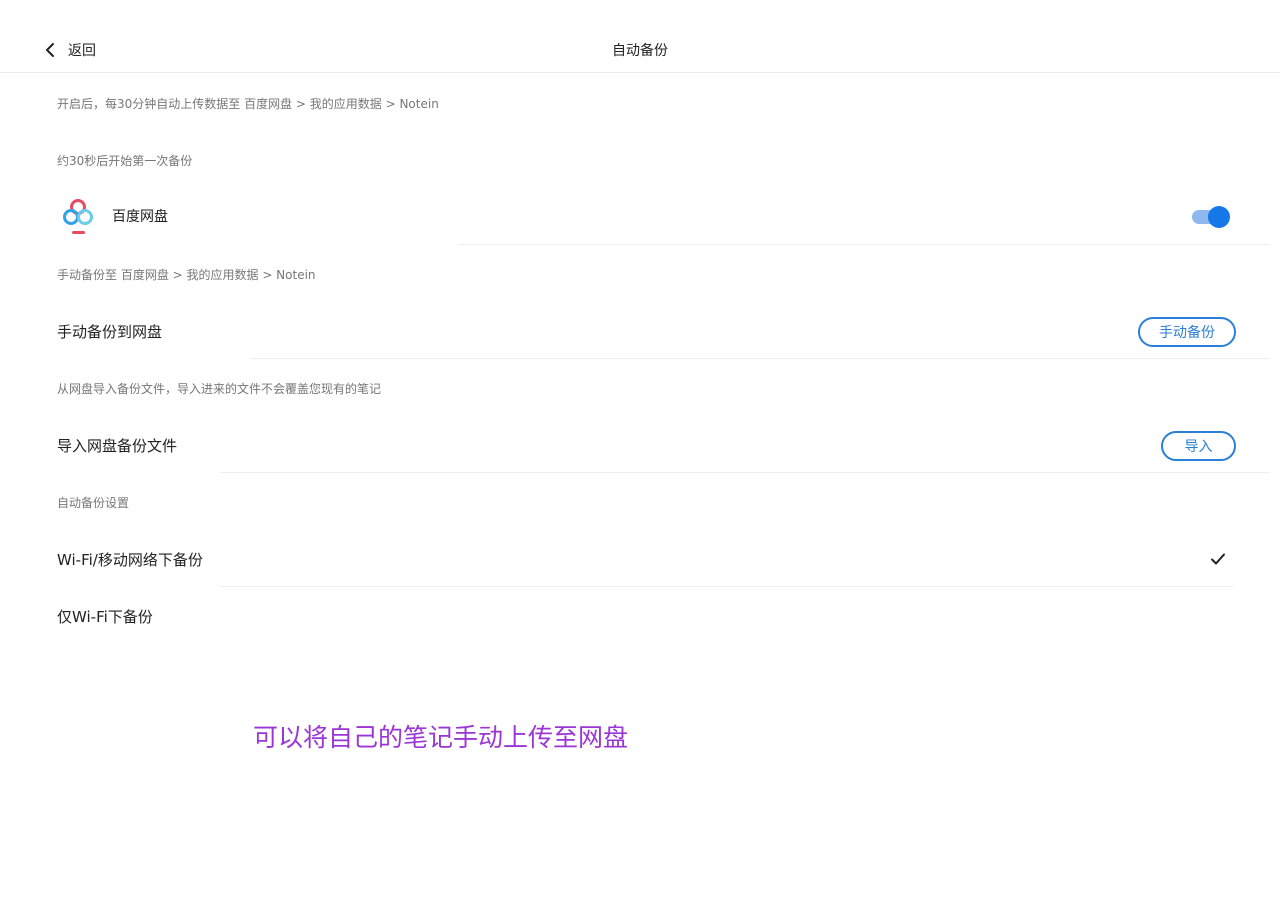 This screenshot has width=1280, height=914. Describe the element at coordinates (140, 217) in the screenshot. I see `baidu-netdisk-label: 百度网盘` at that location.